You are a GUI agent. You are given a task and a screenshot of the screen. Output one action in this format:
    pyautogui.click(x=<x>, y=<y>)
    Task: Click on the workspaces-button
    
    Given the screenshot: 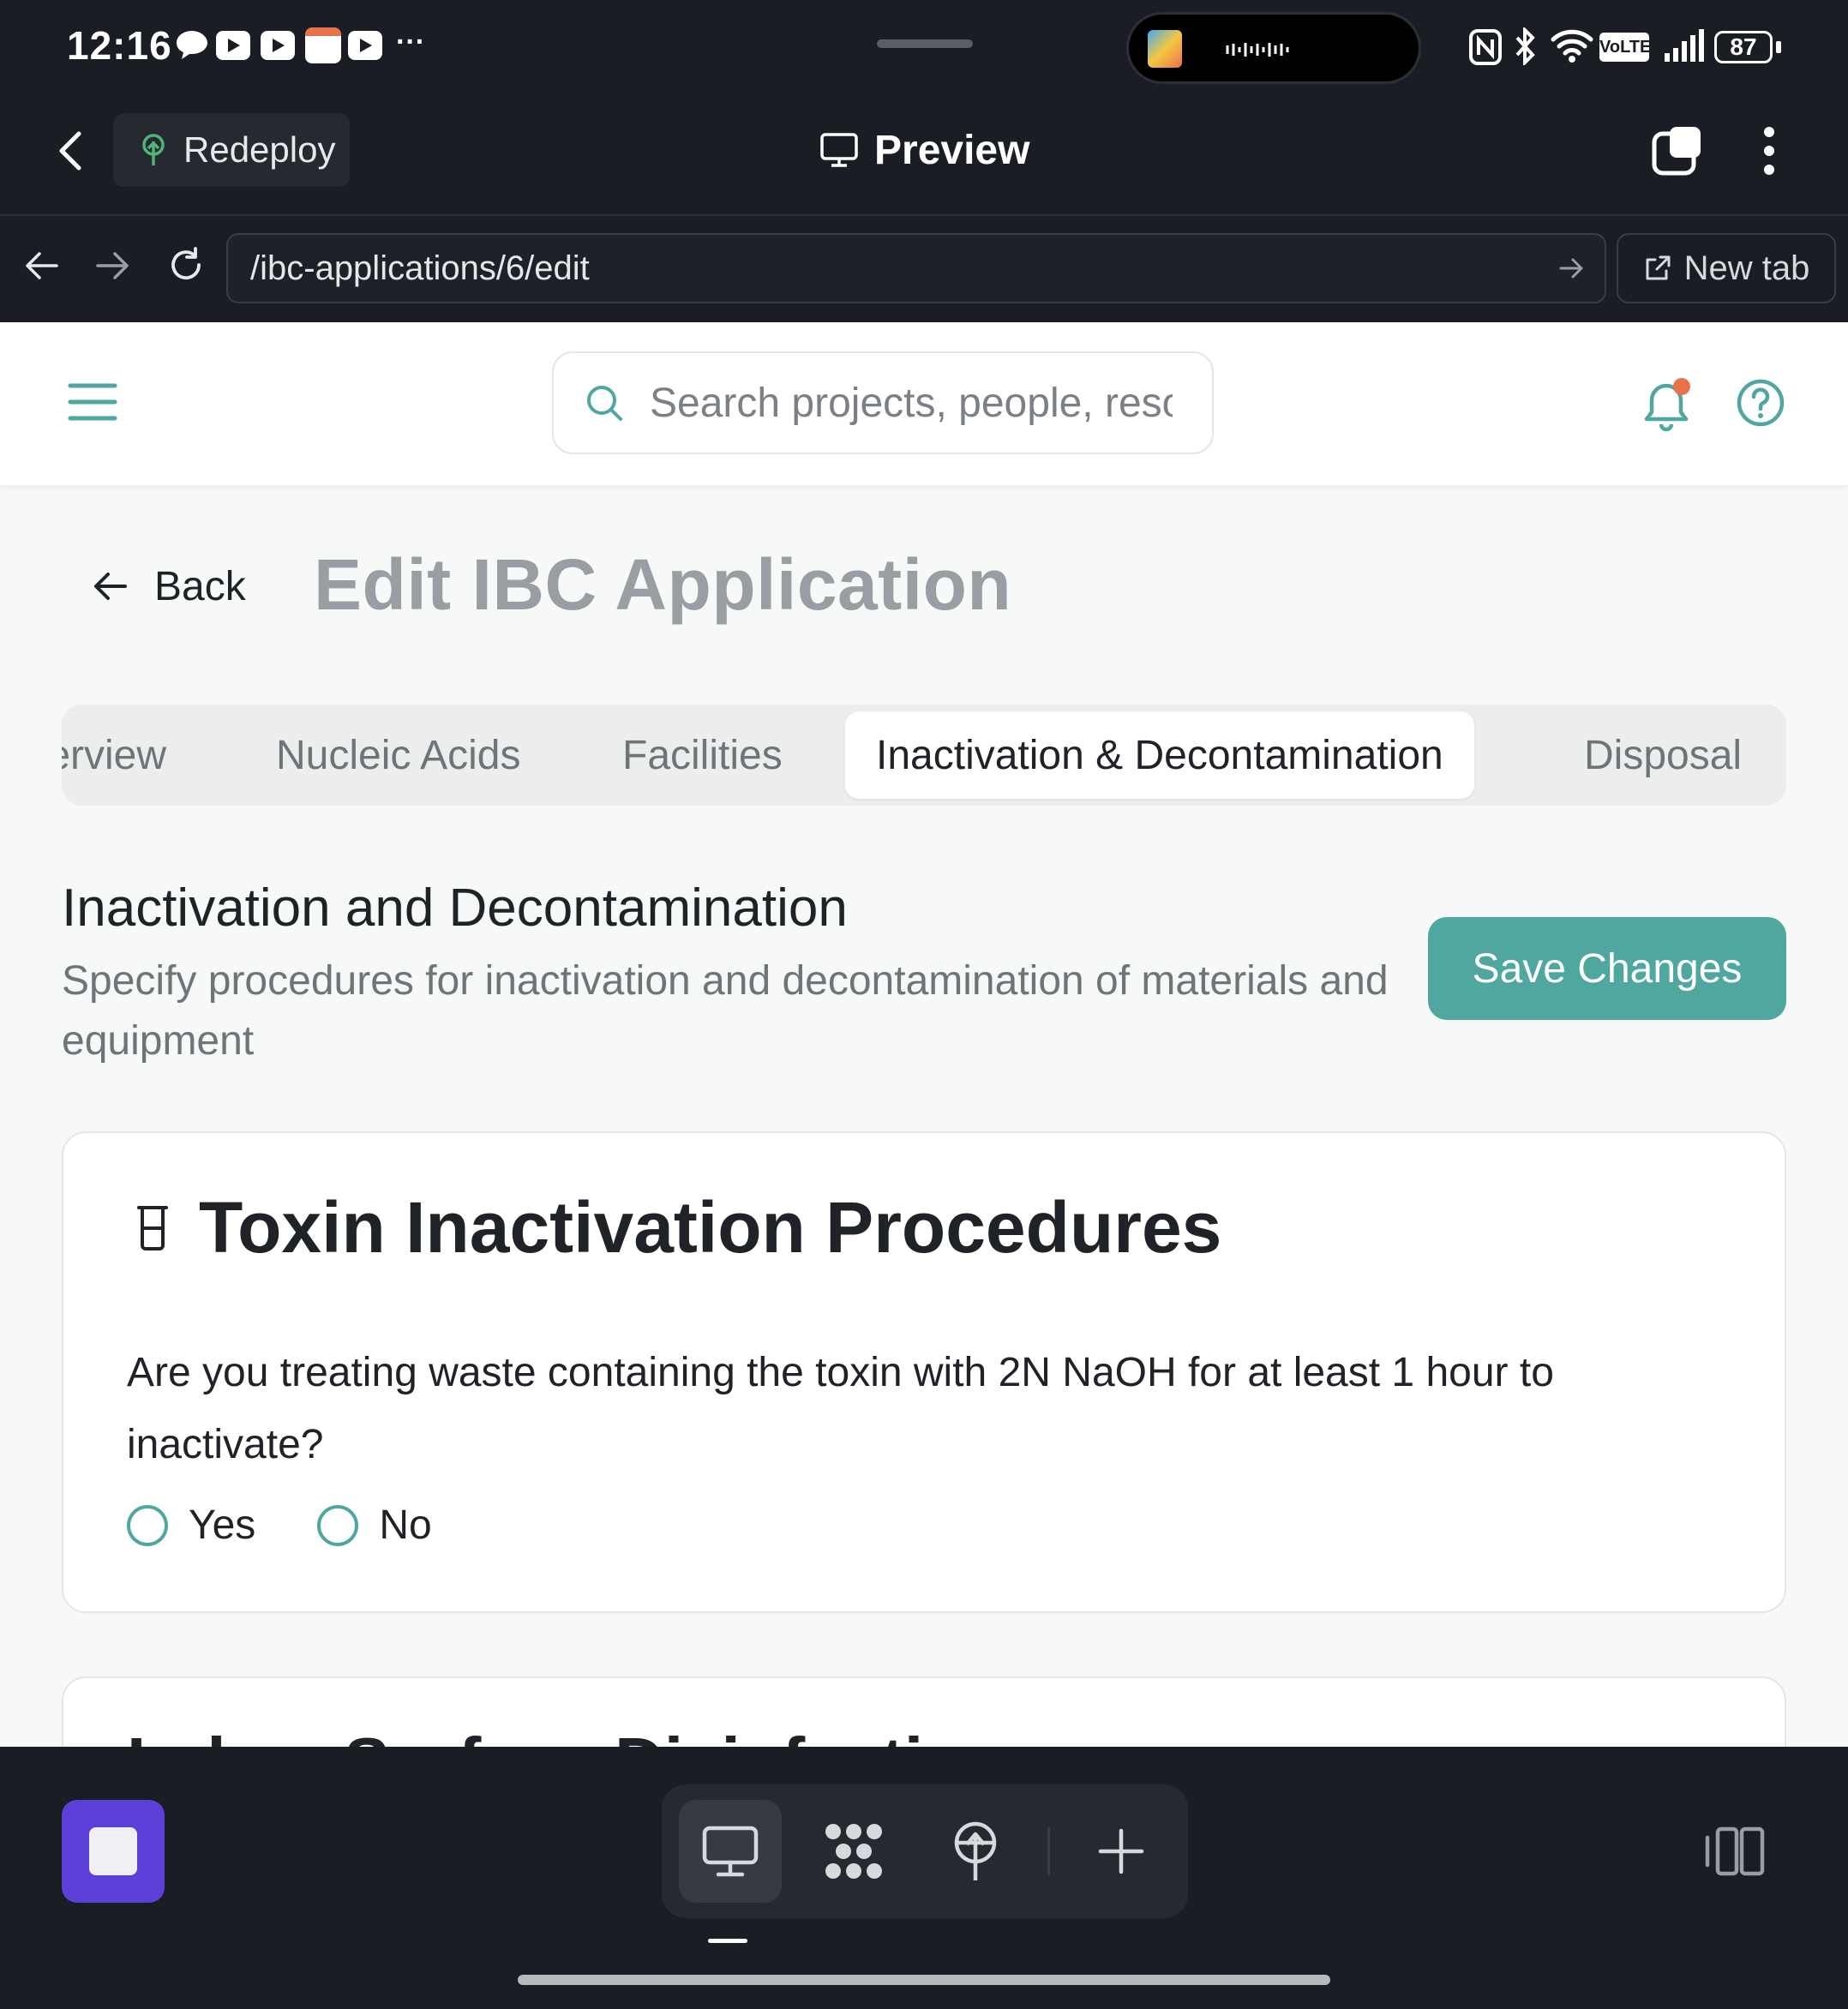 What is the action you would take?
    pyautogui.click(x=853, y=1851)
    